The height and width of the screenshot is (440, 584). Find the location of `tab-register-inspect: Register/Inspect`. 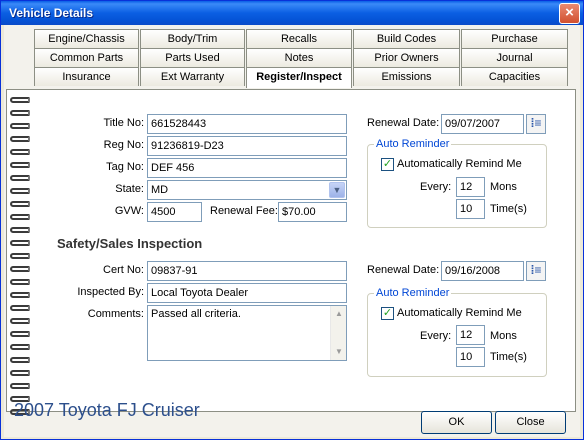

tab-register-inspect: Register/Inspect is located at coordinates (299, 77).